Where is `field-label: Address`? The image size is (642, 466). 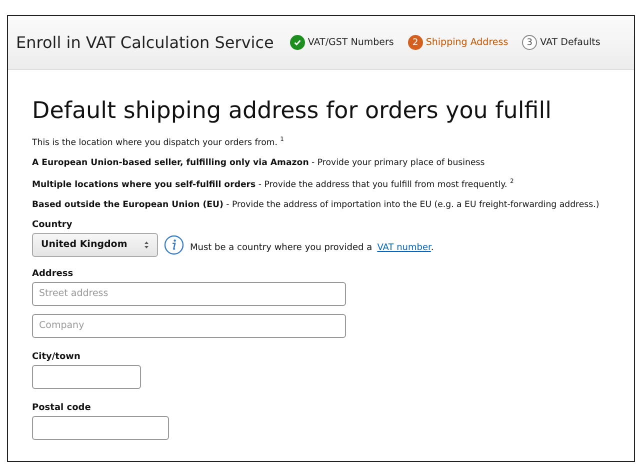
field-label: Address is located at coordinates (53, 273).